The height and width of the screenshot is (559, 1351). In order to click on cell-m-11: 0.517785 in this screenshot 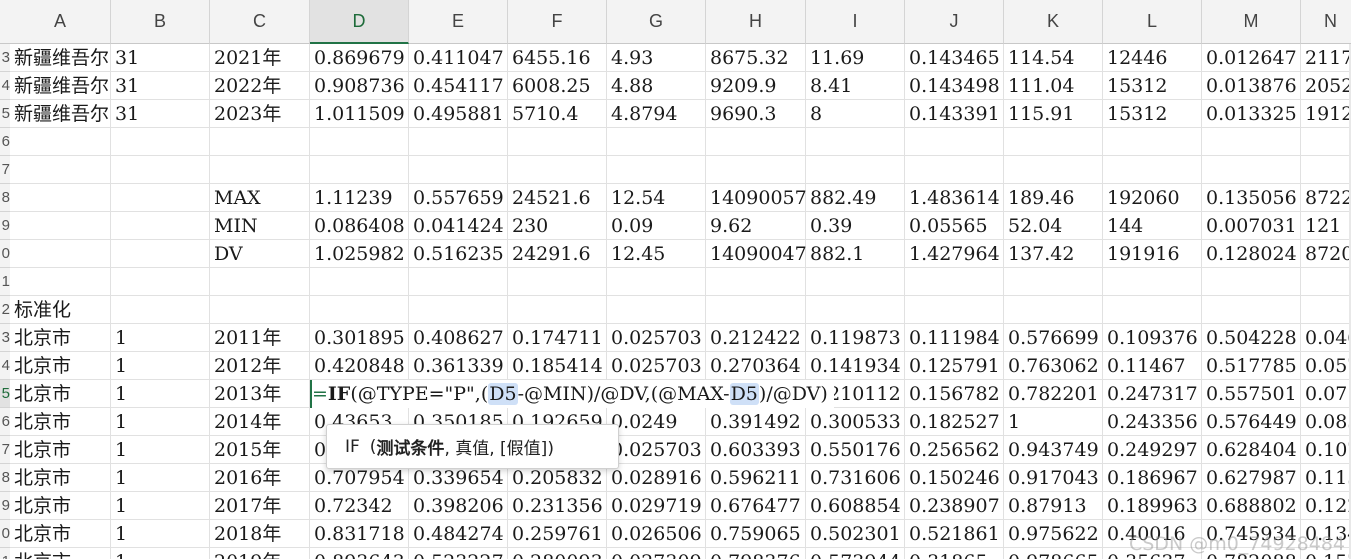, I will do `click(1251, 366)`.